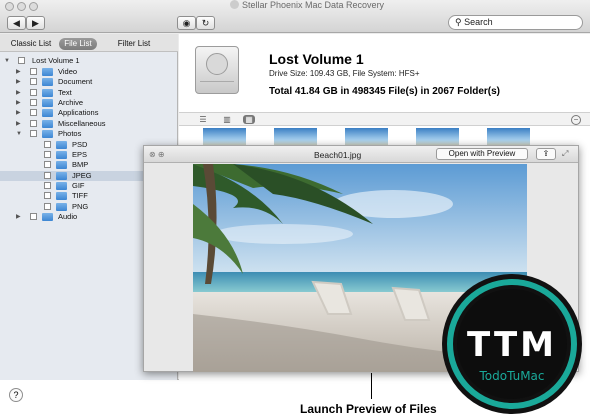  Describe the element at coordinates (78, 185) in the screenshot. I see `tree-item-label: GIF` at that location.